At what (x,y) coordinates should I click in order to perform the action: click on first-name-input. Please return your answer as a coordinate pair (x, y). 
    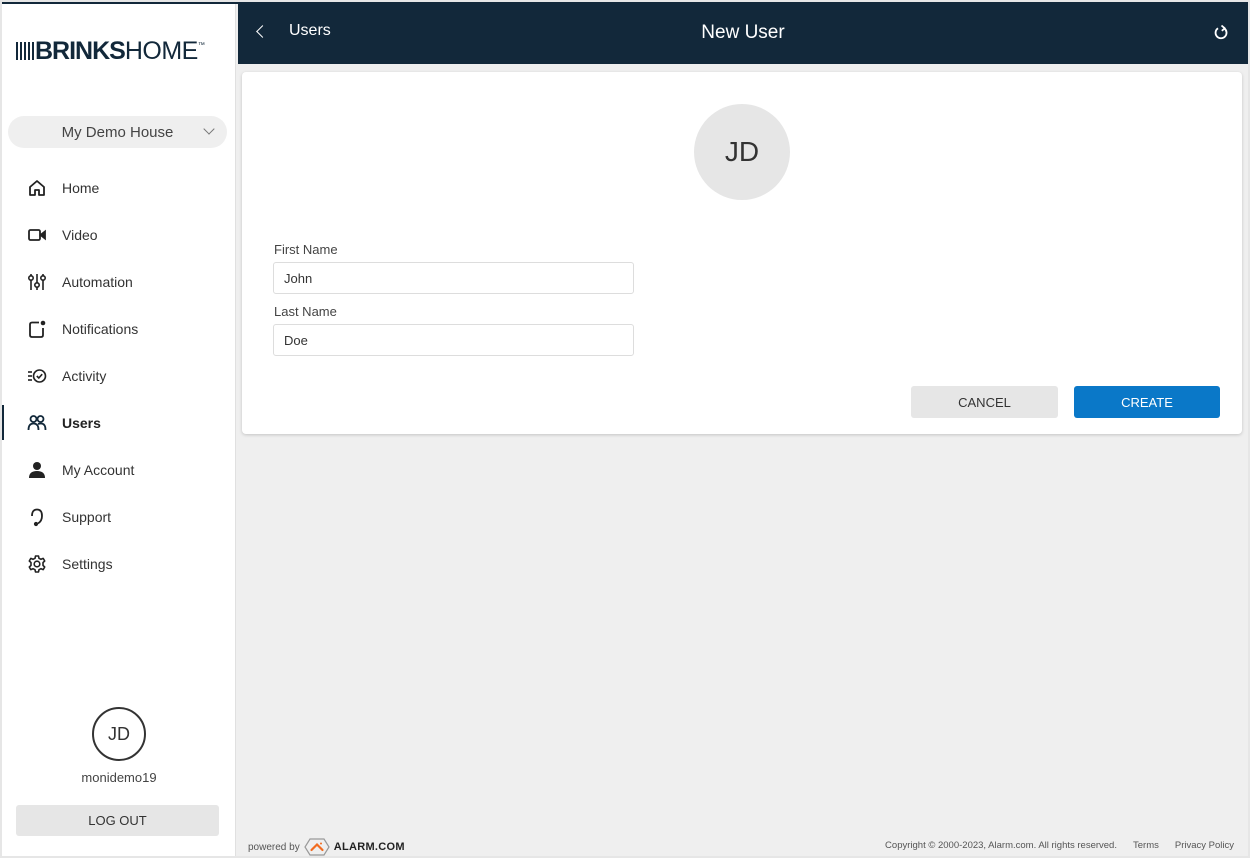
    Looking at the image, I should click on (453, 278).